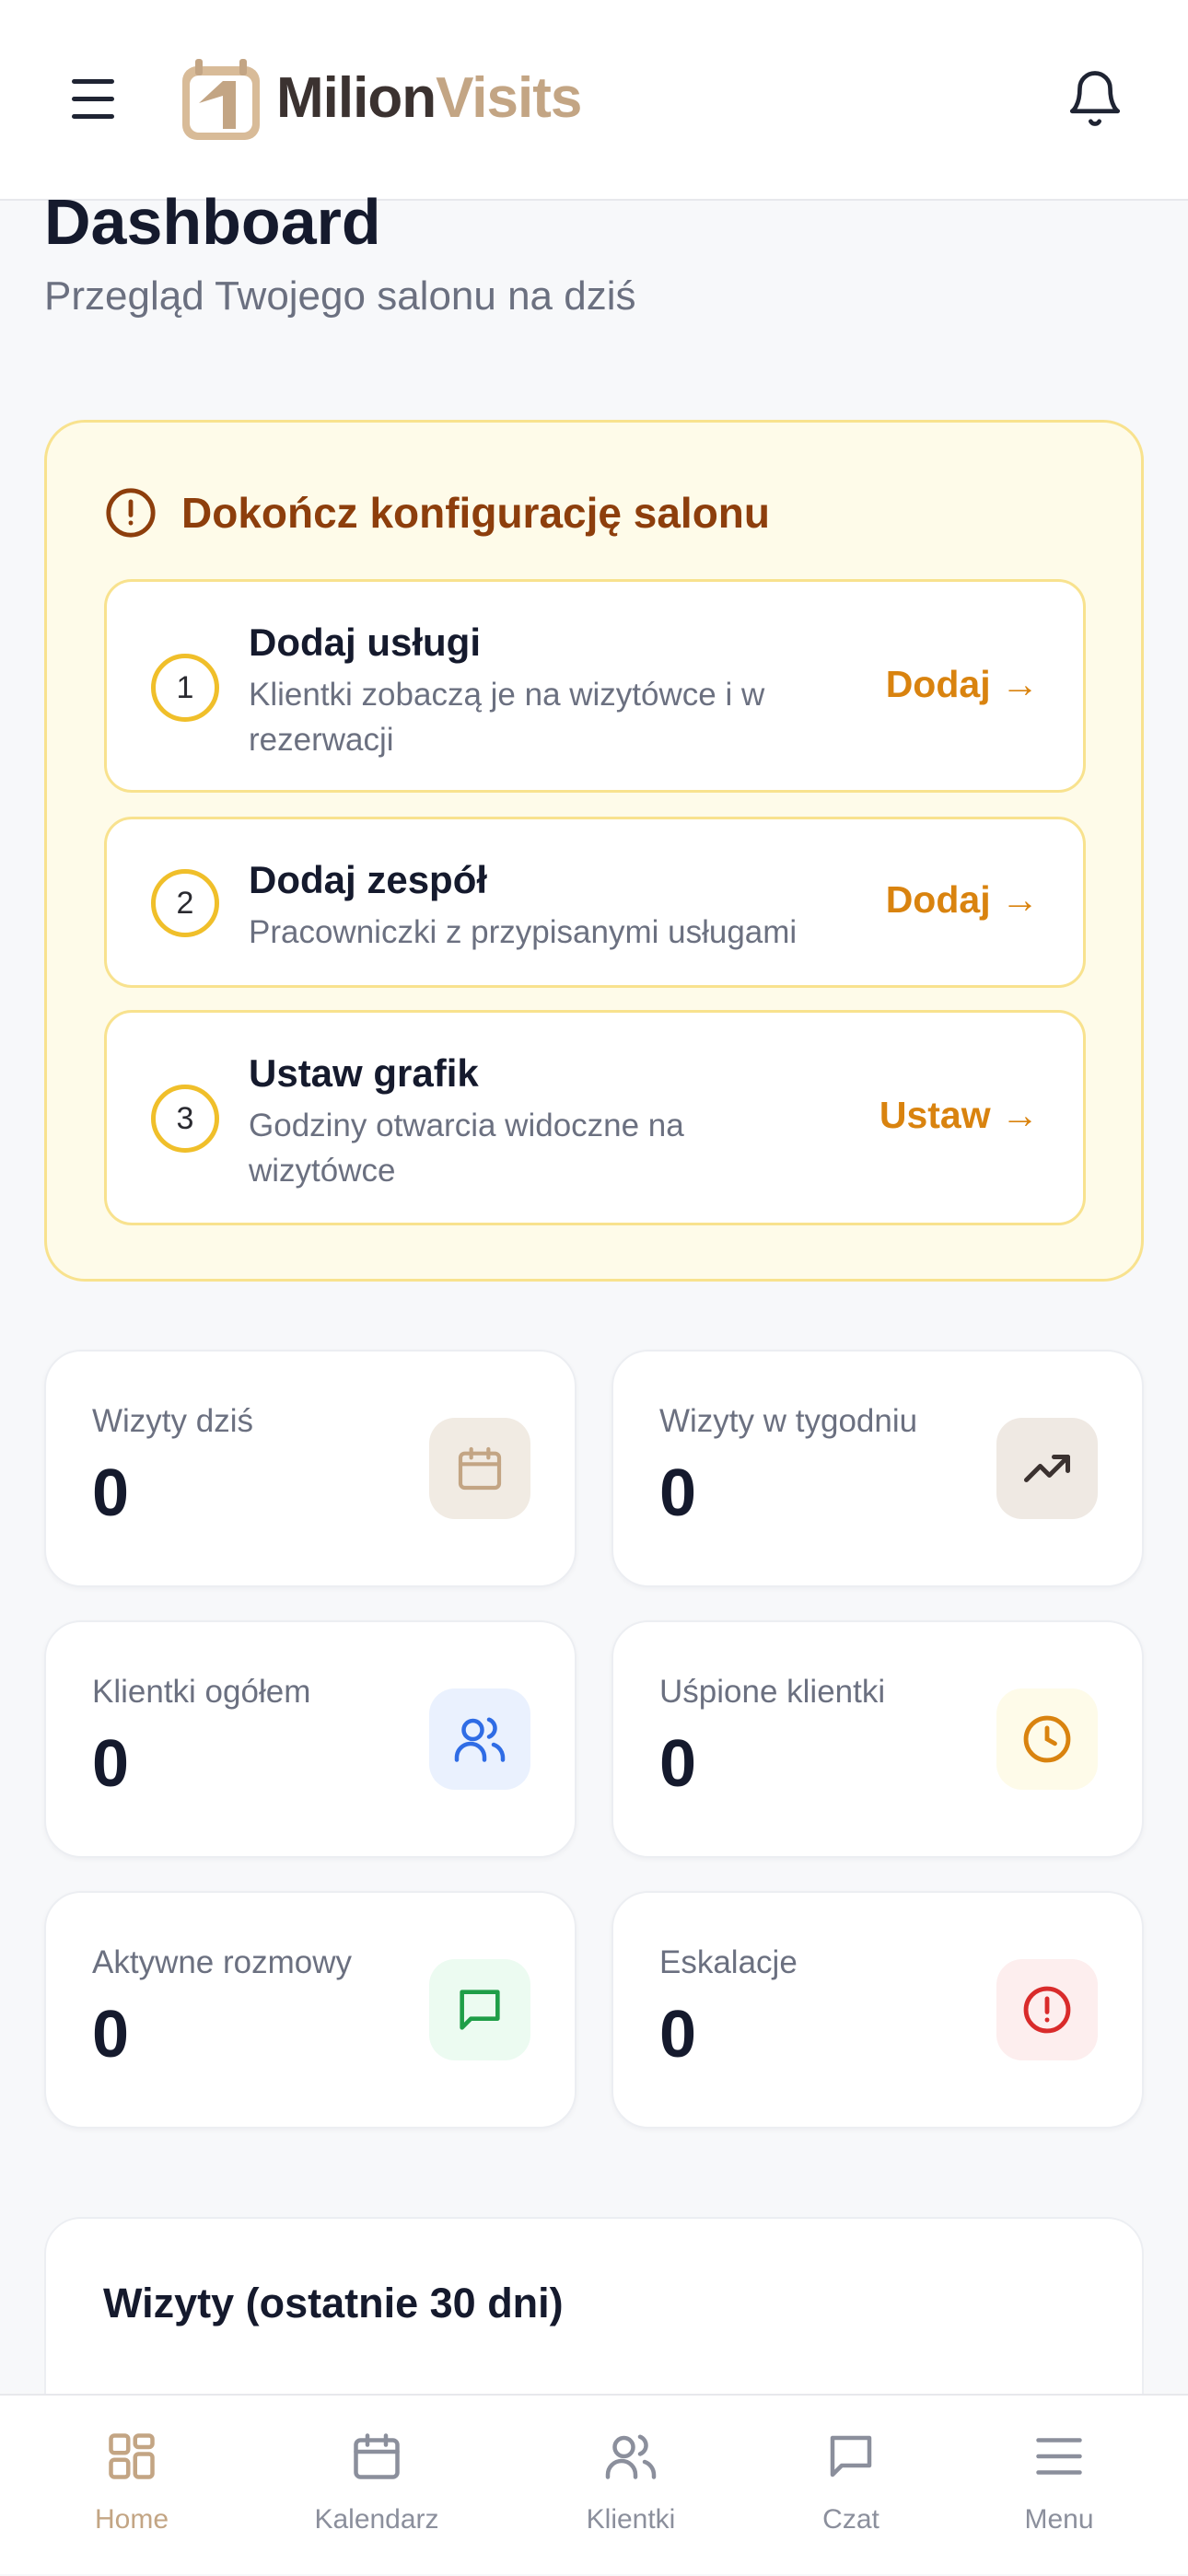 The image size is (1188, 2576). Describe the element at coordinates (369, 879) in the screenshot. I see `step-title: Dodaj zespół` at that location.